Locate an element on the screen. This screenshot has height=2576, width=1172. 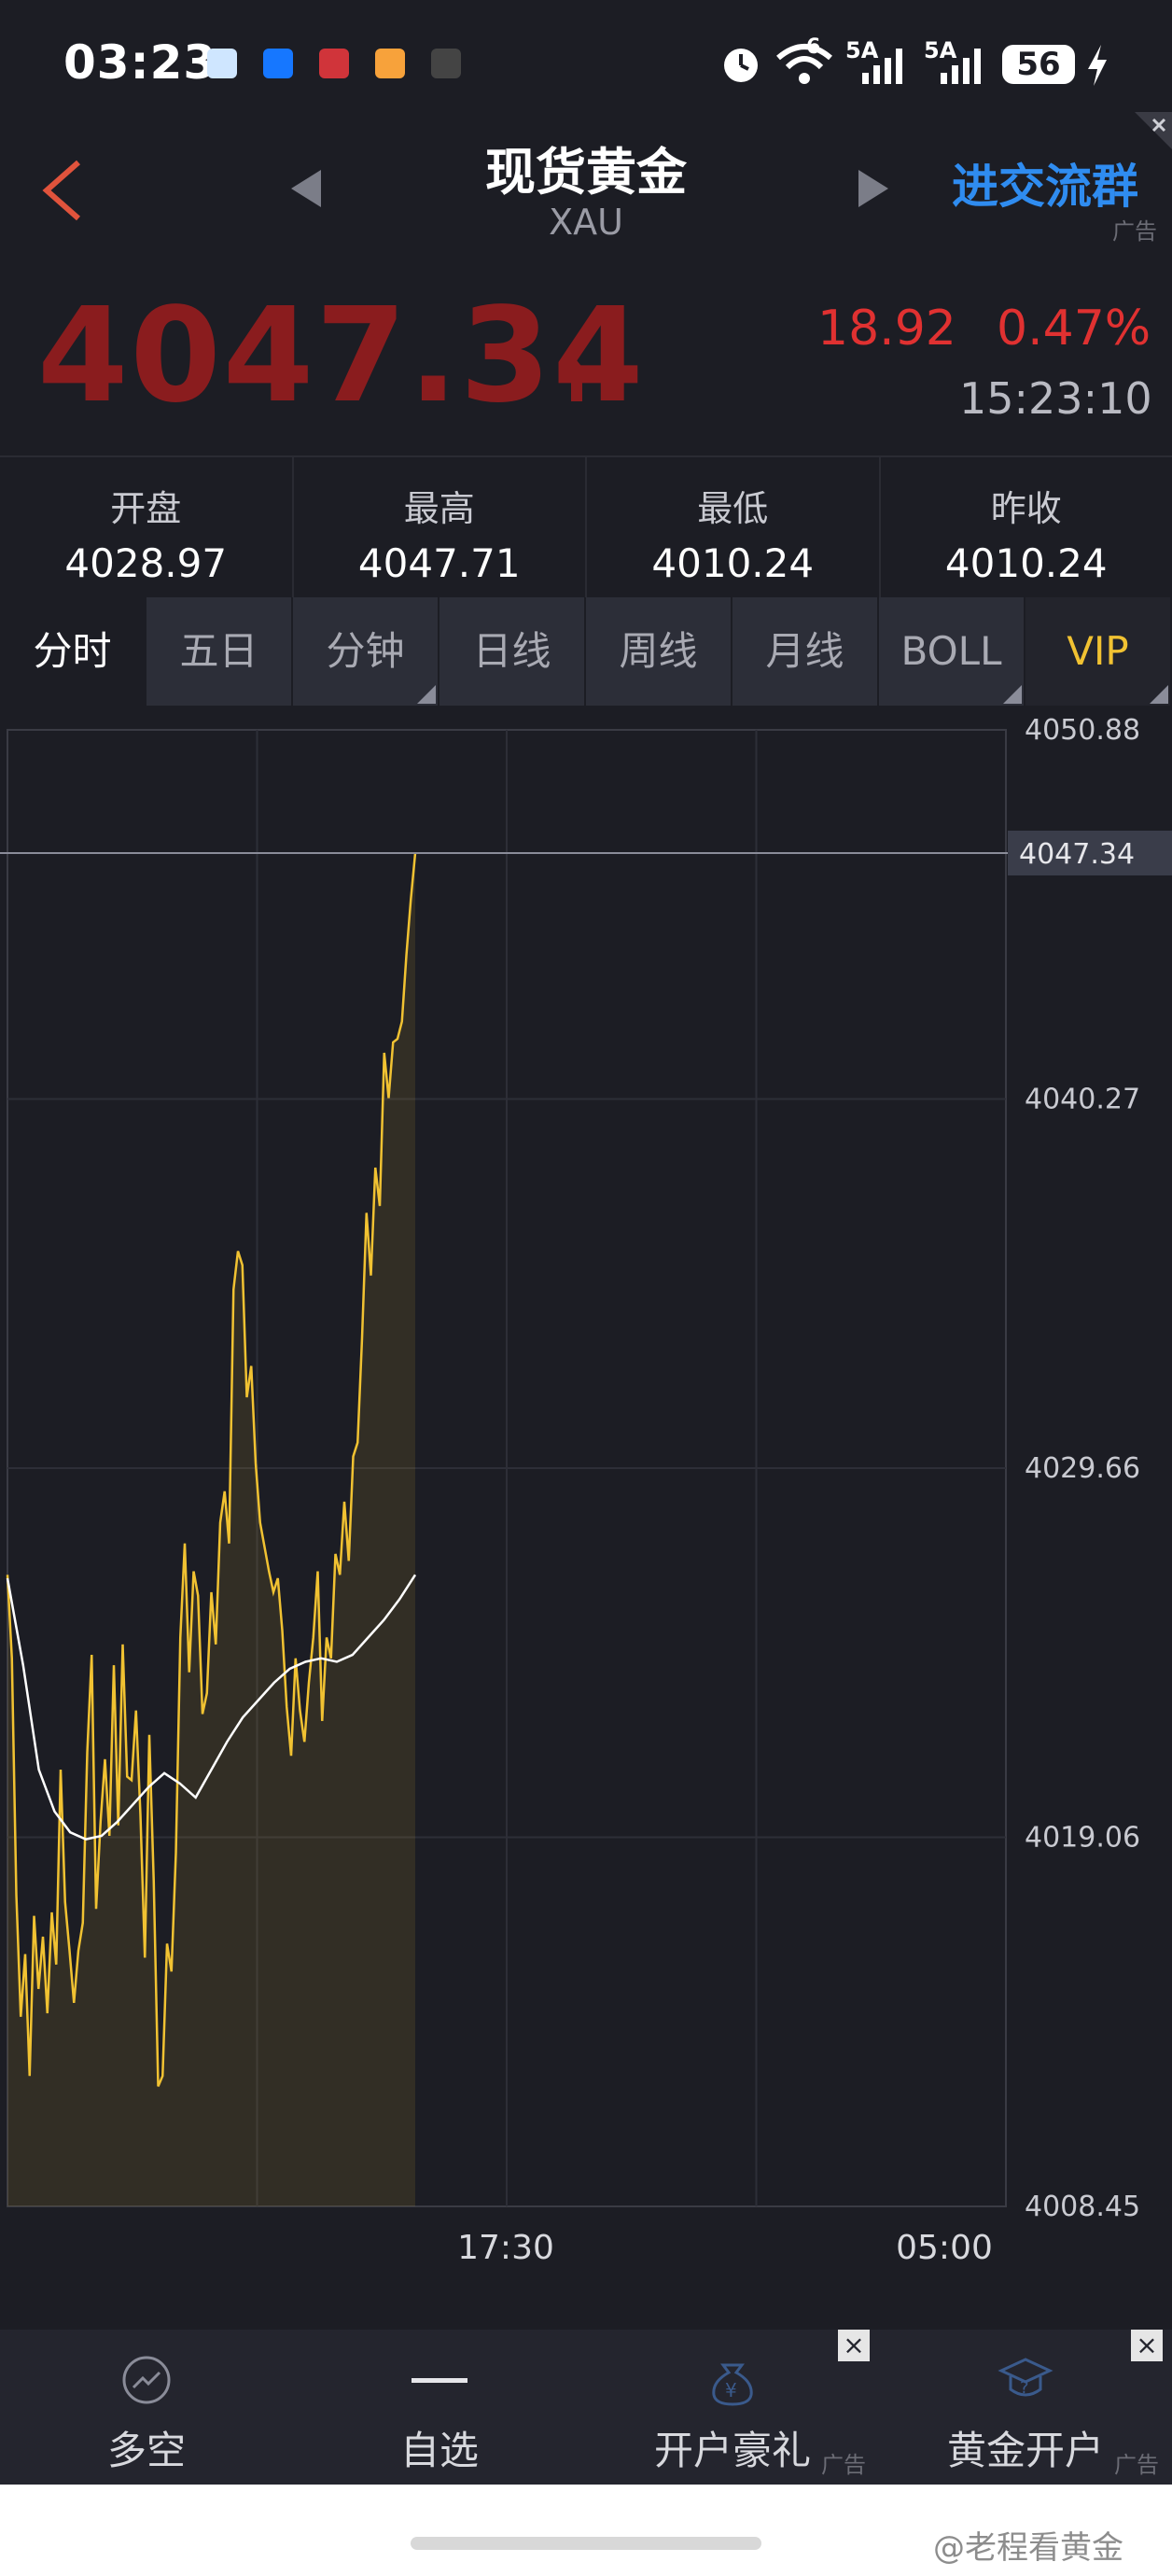
x-tick-label: 05:00 is located at coordinates (944, 2248).